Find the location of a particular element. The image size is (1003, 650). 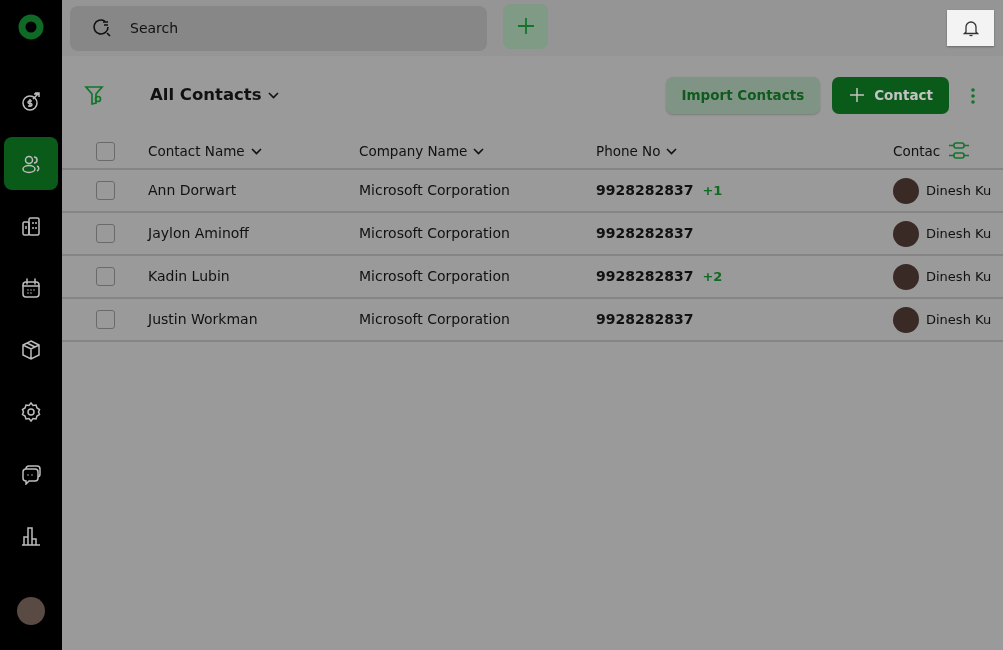

column-header: Phone No is located at coordinates (637, 151).